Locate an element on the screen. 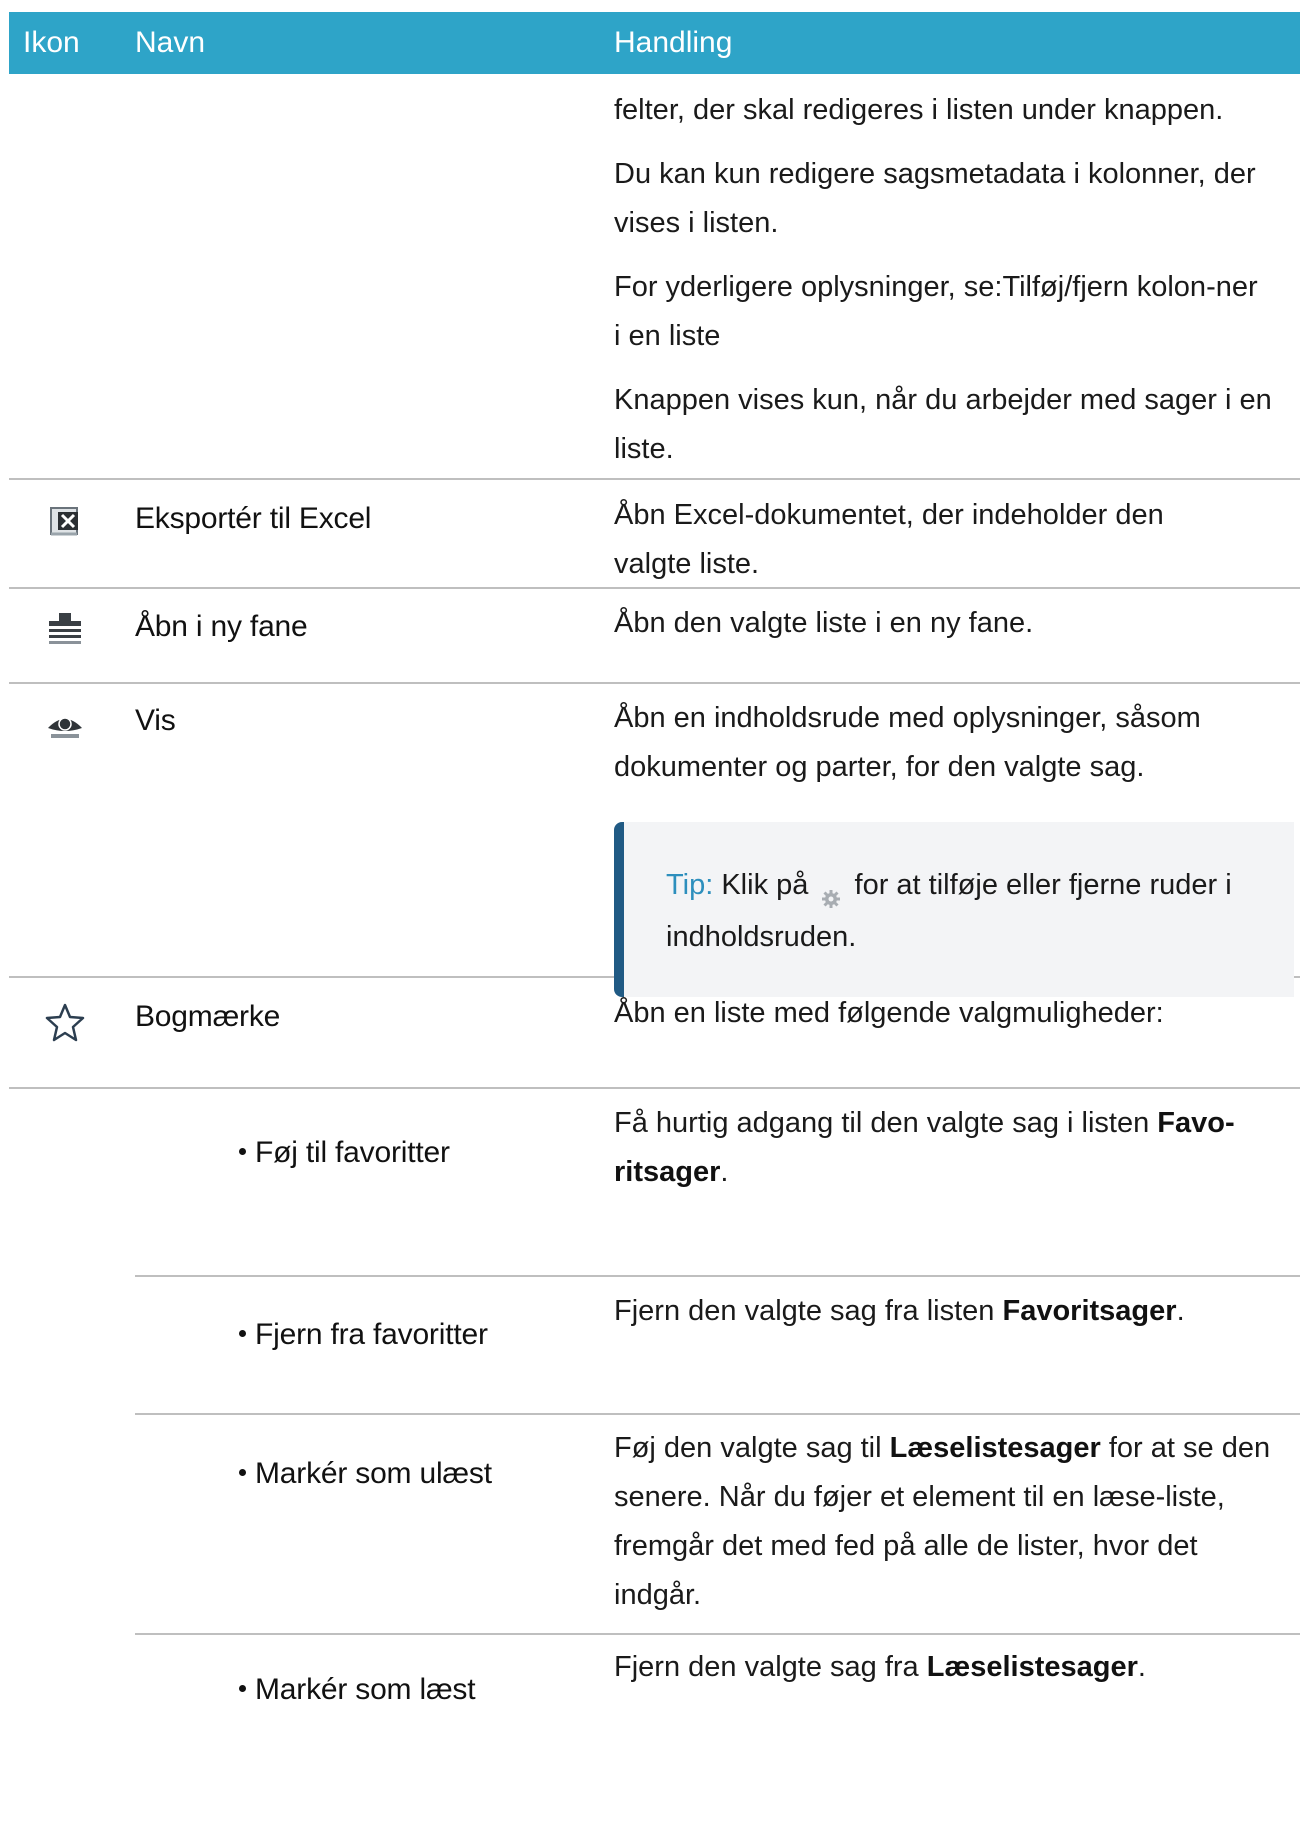  new-tab-icon is located at coordinates (65, 629).